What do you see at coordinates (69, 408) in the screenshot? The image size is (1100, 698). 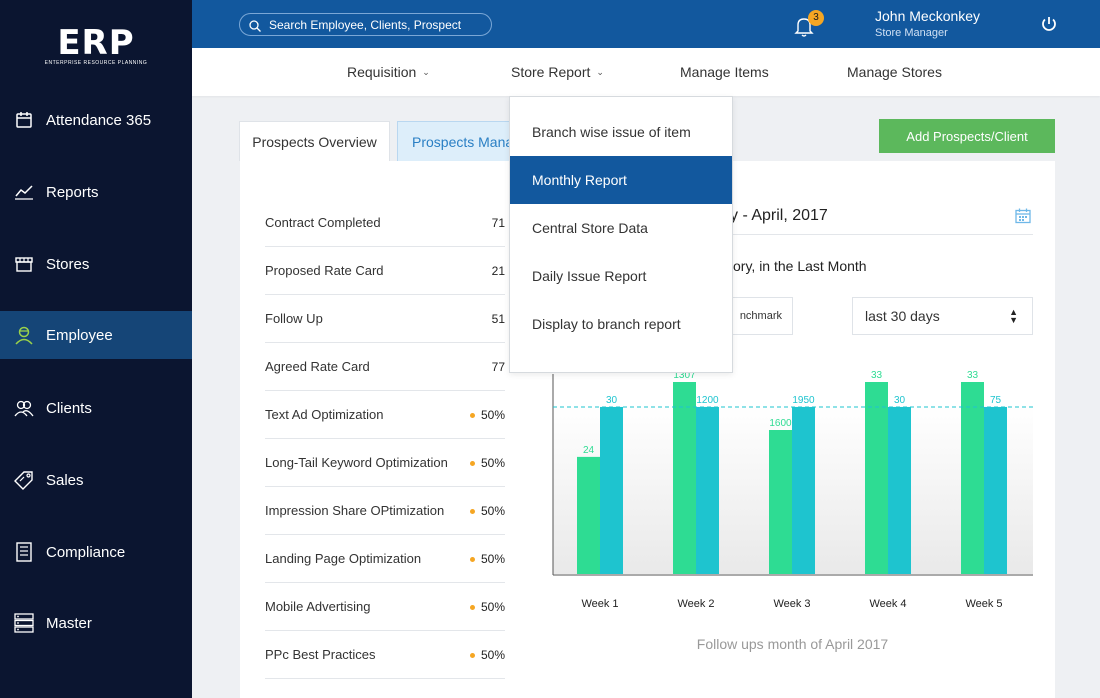 I see `sidebar-item-label: Clients` at bounding box center [69, 408].